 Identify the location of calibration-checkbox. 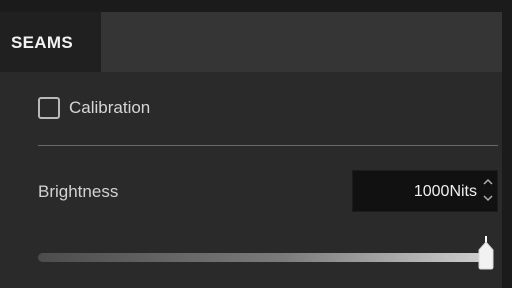
(49, 108).